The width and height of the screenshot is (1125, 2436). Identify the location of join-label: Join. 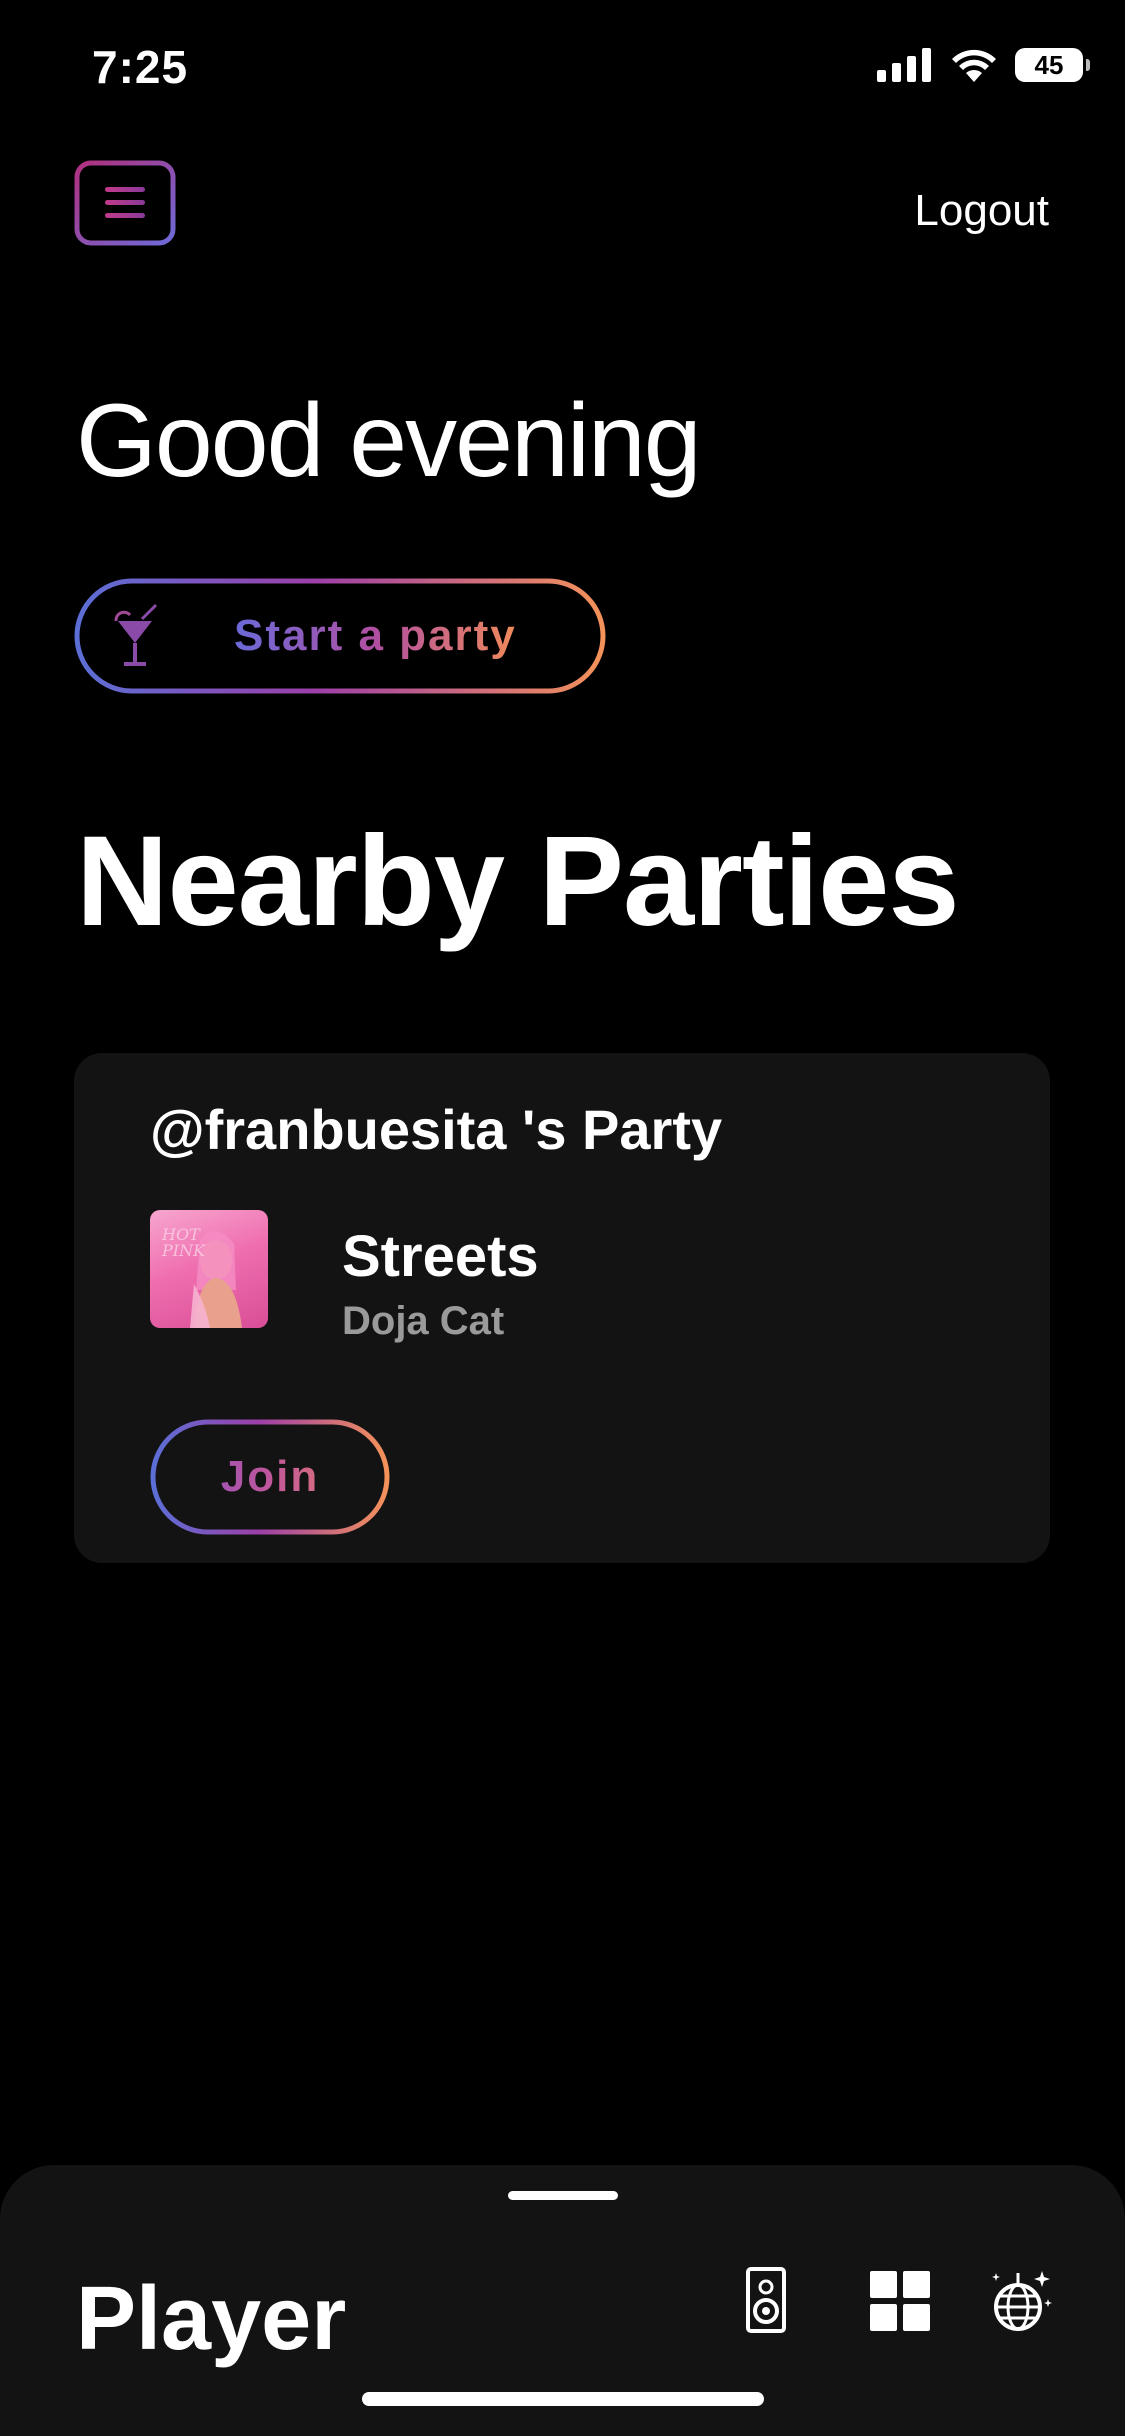
(270, 1477).